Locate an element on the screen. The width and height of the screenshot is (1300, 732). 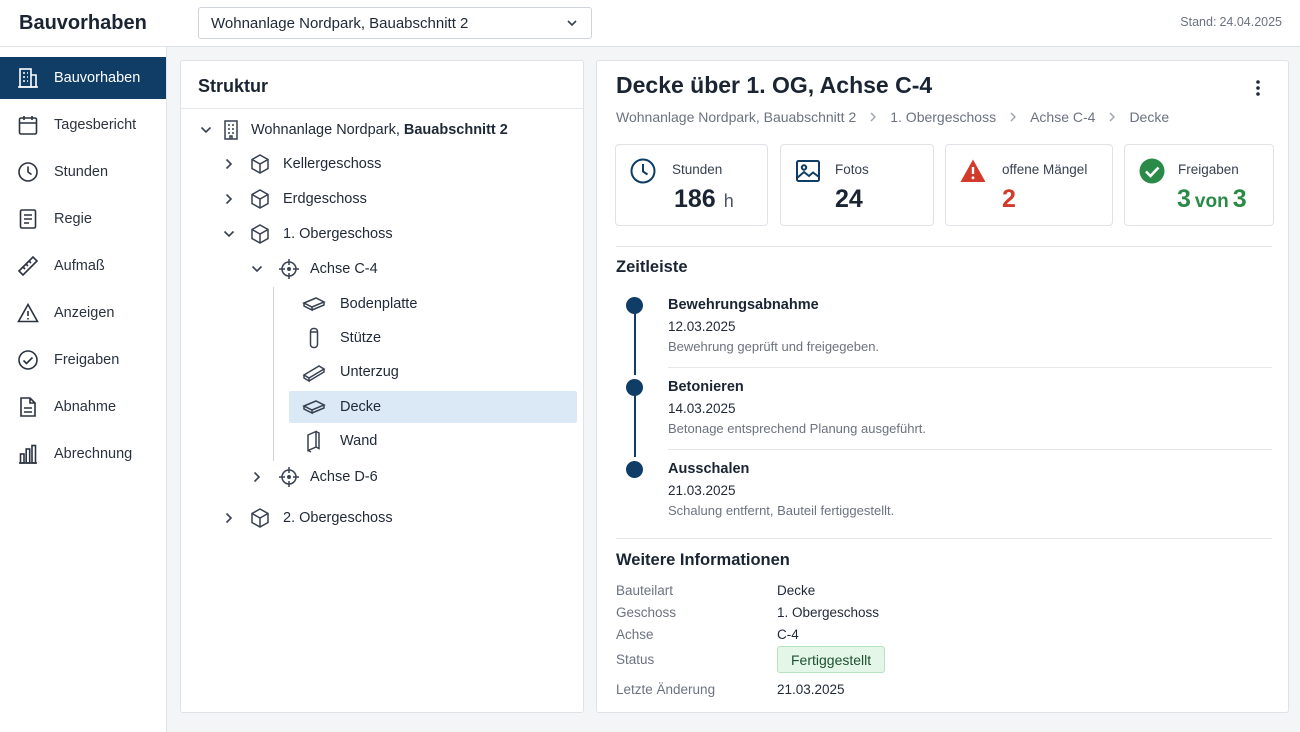
info-label-bauteilart: Bauteilart is located at coordinates (645, 590).